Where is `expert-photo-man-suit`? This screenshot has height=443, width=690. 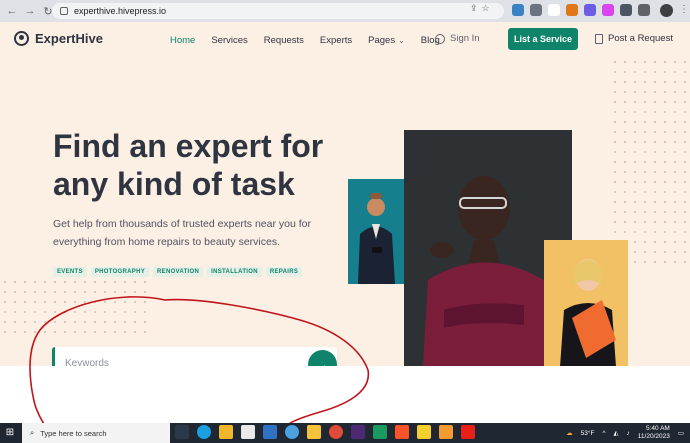 expert-photo-man-suit is located at coordinates (376, 231).